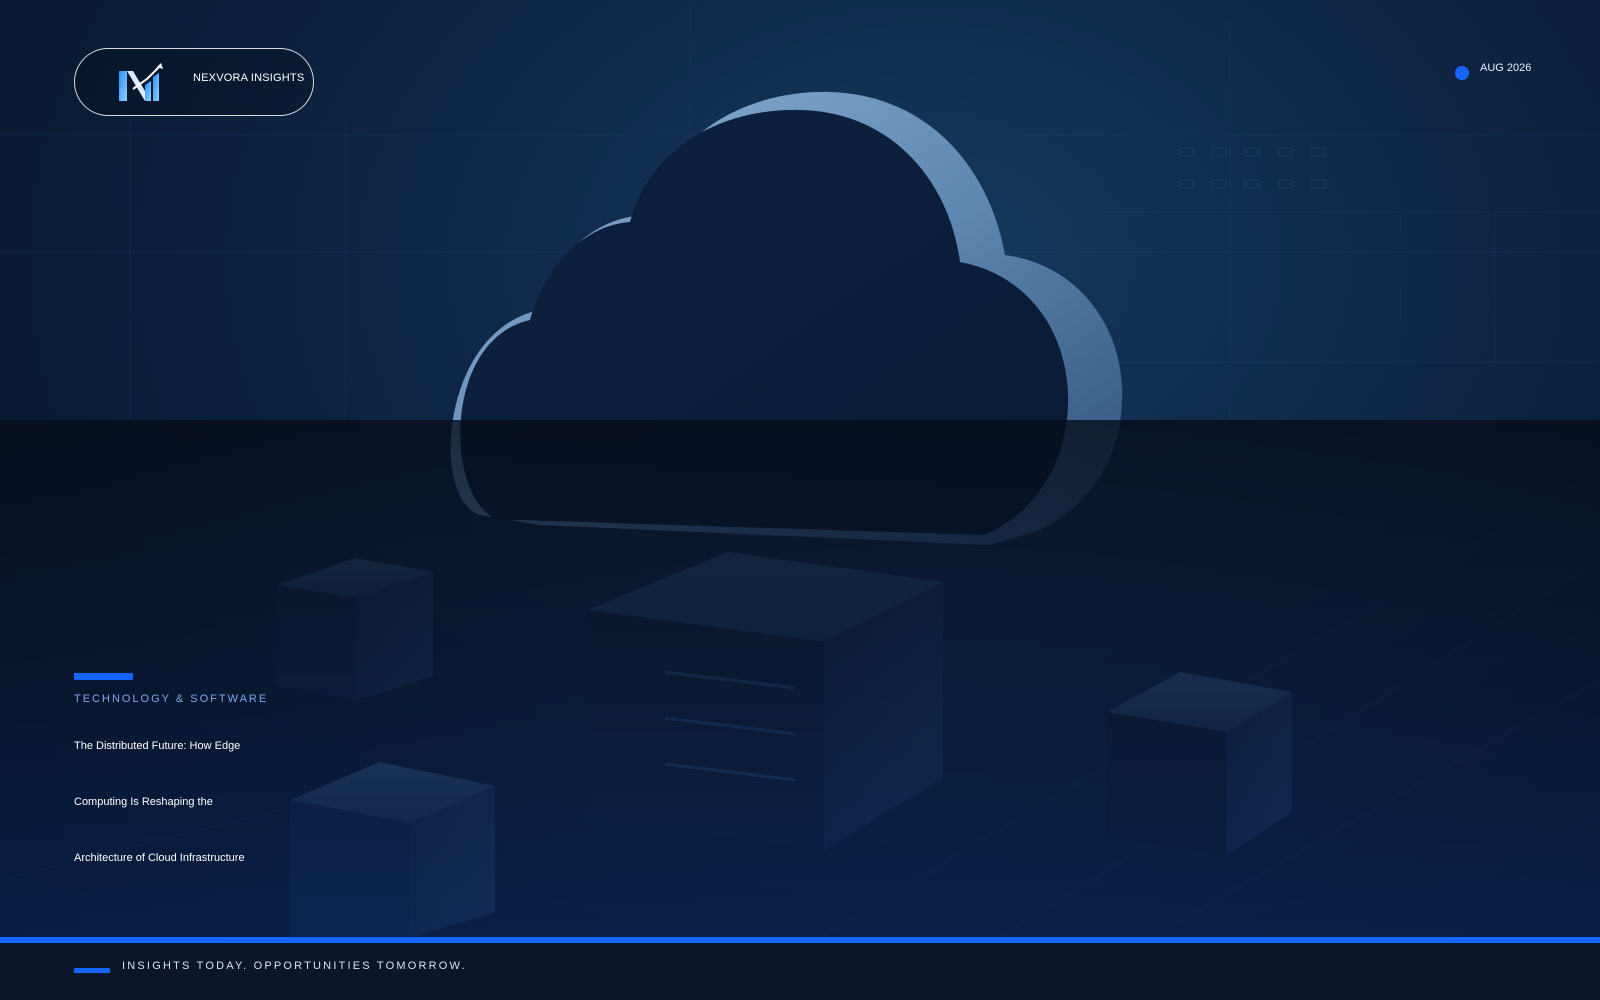 This screenshot has height=1000, width=1600. What do you see at coordinates (1462, 73) in the screenshot?
I see `date-dot-icon` at bounding box center [1462, 73].